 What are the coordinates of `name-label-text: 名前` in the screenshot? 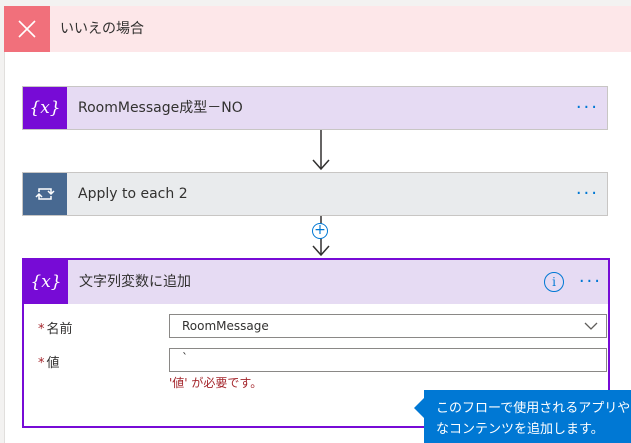 It's located at (59, 329).